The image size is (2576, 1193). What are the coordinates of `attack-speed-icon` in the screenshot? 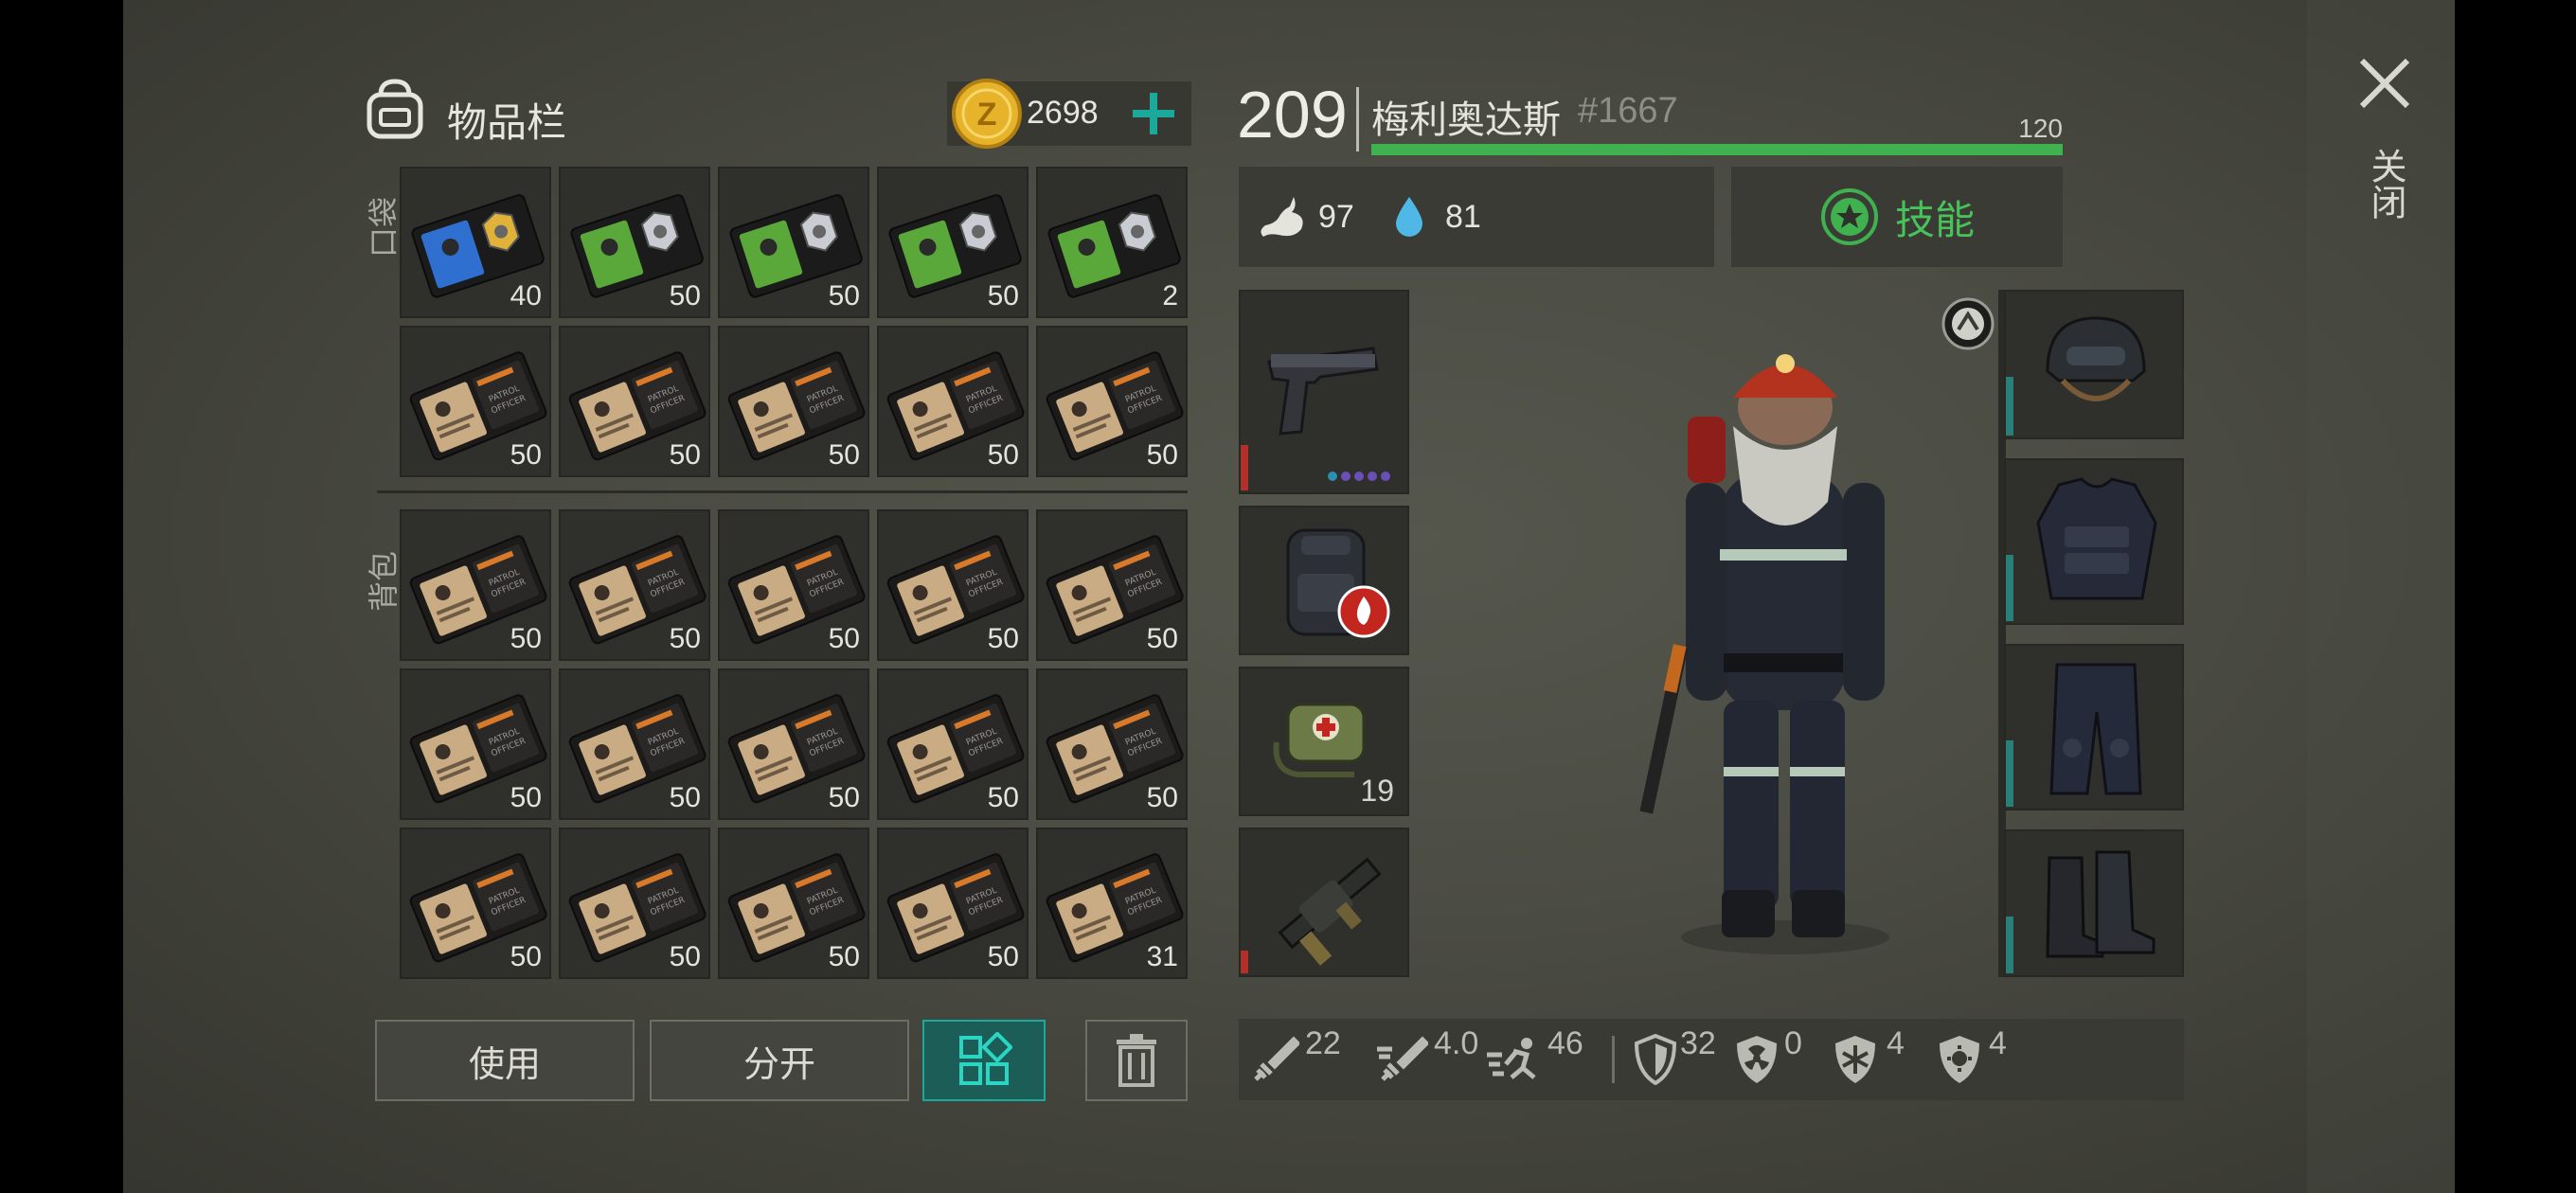 It's located at (1402, 1058).